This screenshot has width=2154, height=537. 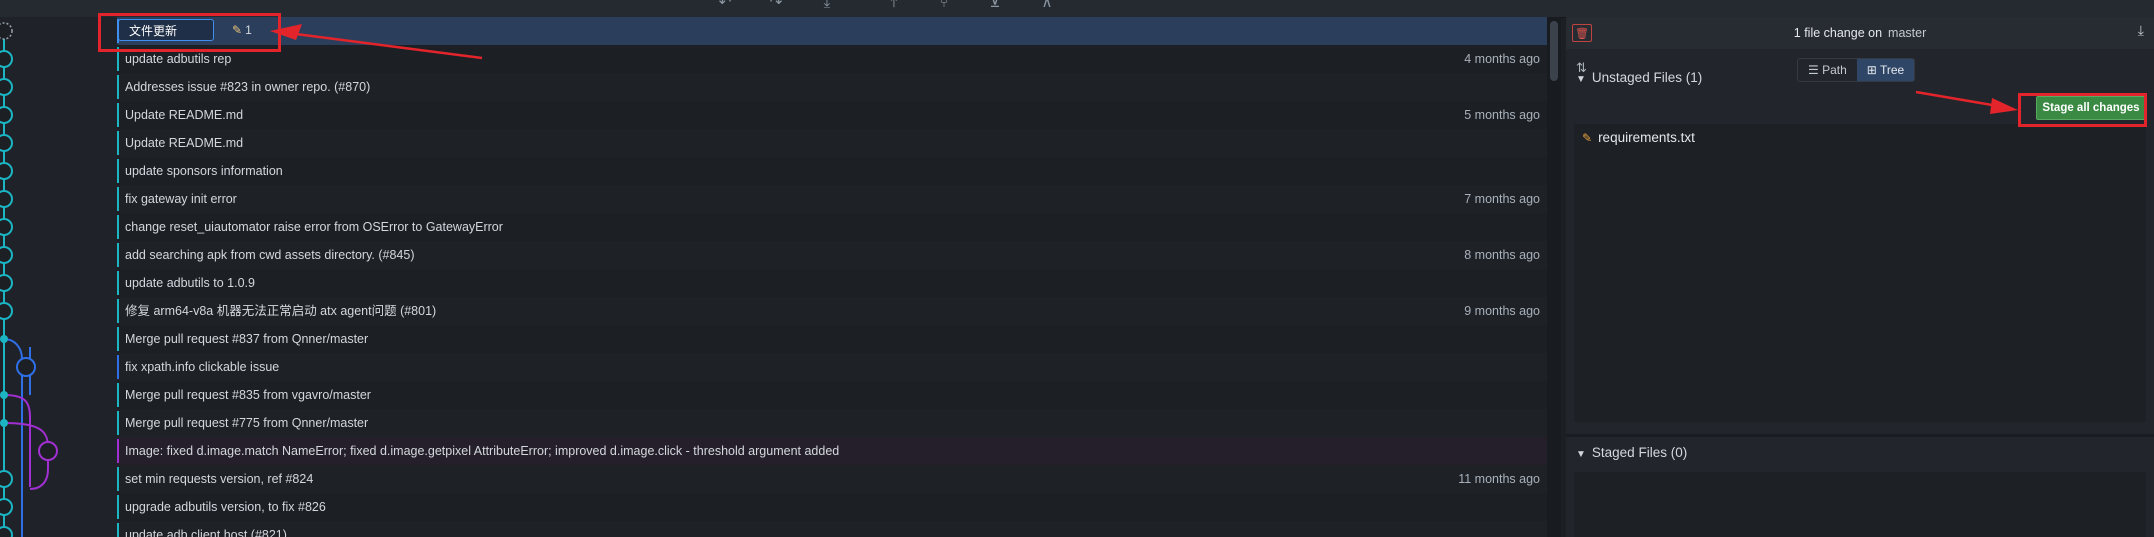 What do you see at coordinates (838, 143) in the screenshot?
I see `commit-row: Update README.md` at bounding box center [838, 143].